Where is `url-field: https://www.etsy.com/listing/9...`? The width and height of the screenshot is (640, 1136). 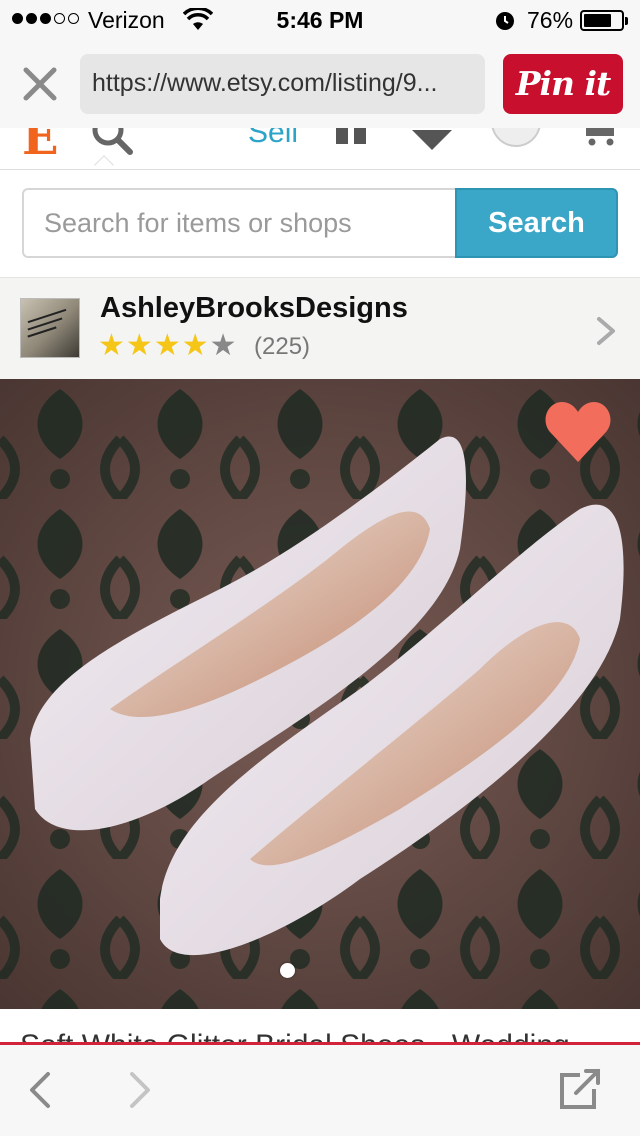
url-field: https://www.etsy.com/listing/9... is located at coordinates (282, 84).